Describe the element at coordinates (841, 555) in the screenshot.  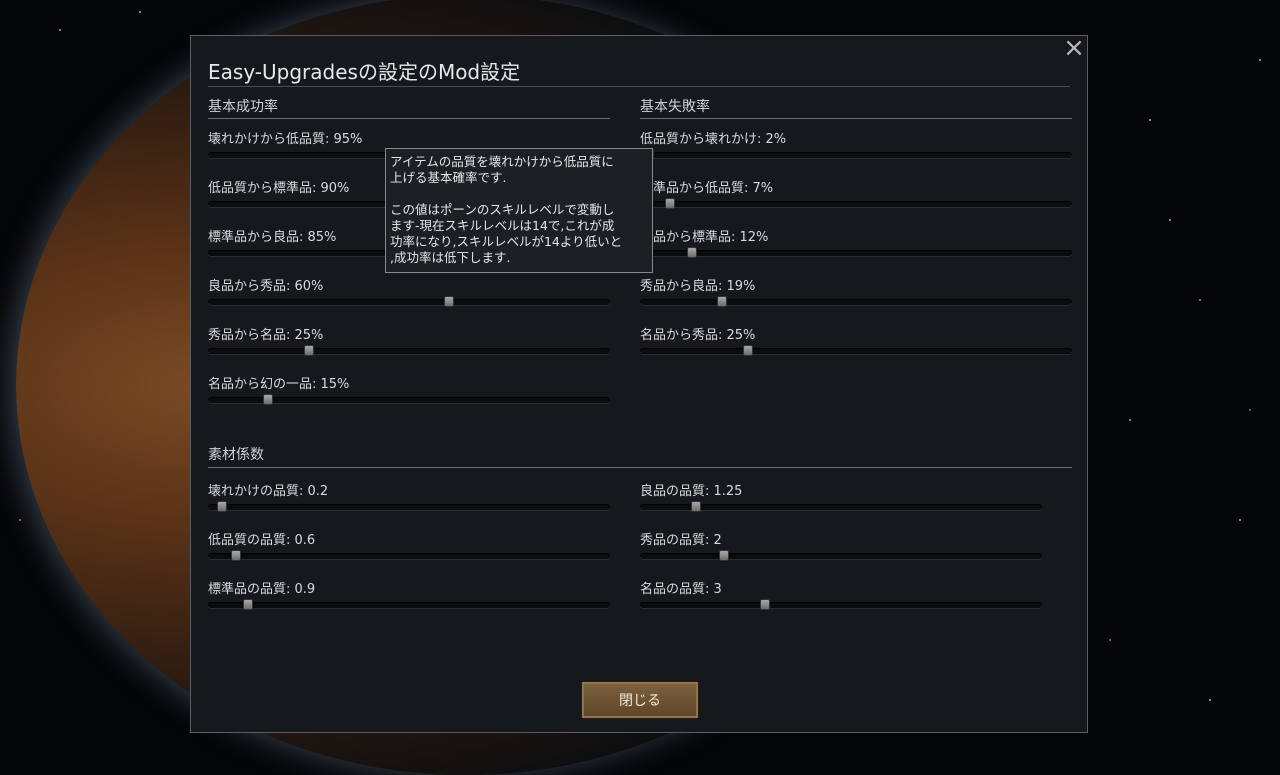
I see `material-right-1-slider` at that location.